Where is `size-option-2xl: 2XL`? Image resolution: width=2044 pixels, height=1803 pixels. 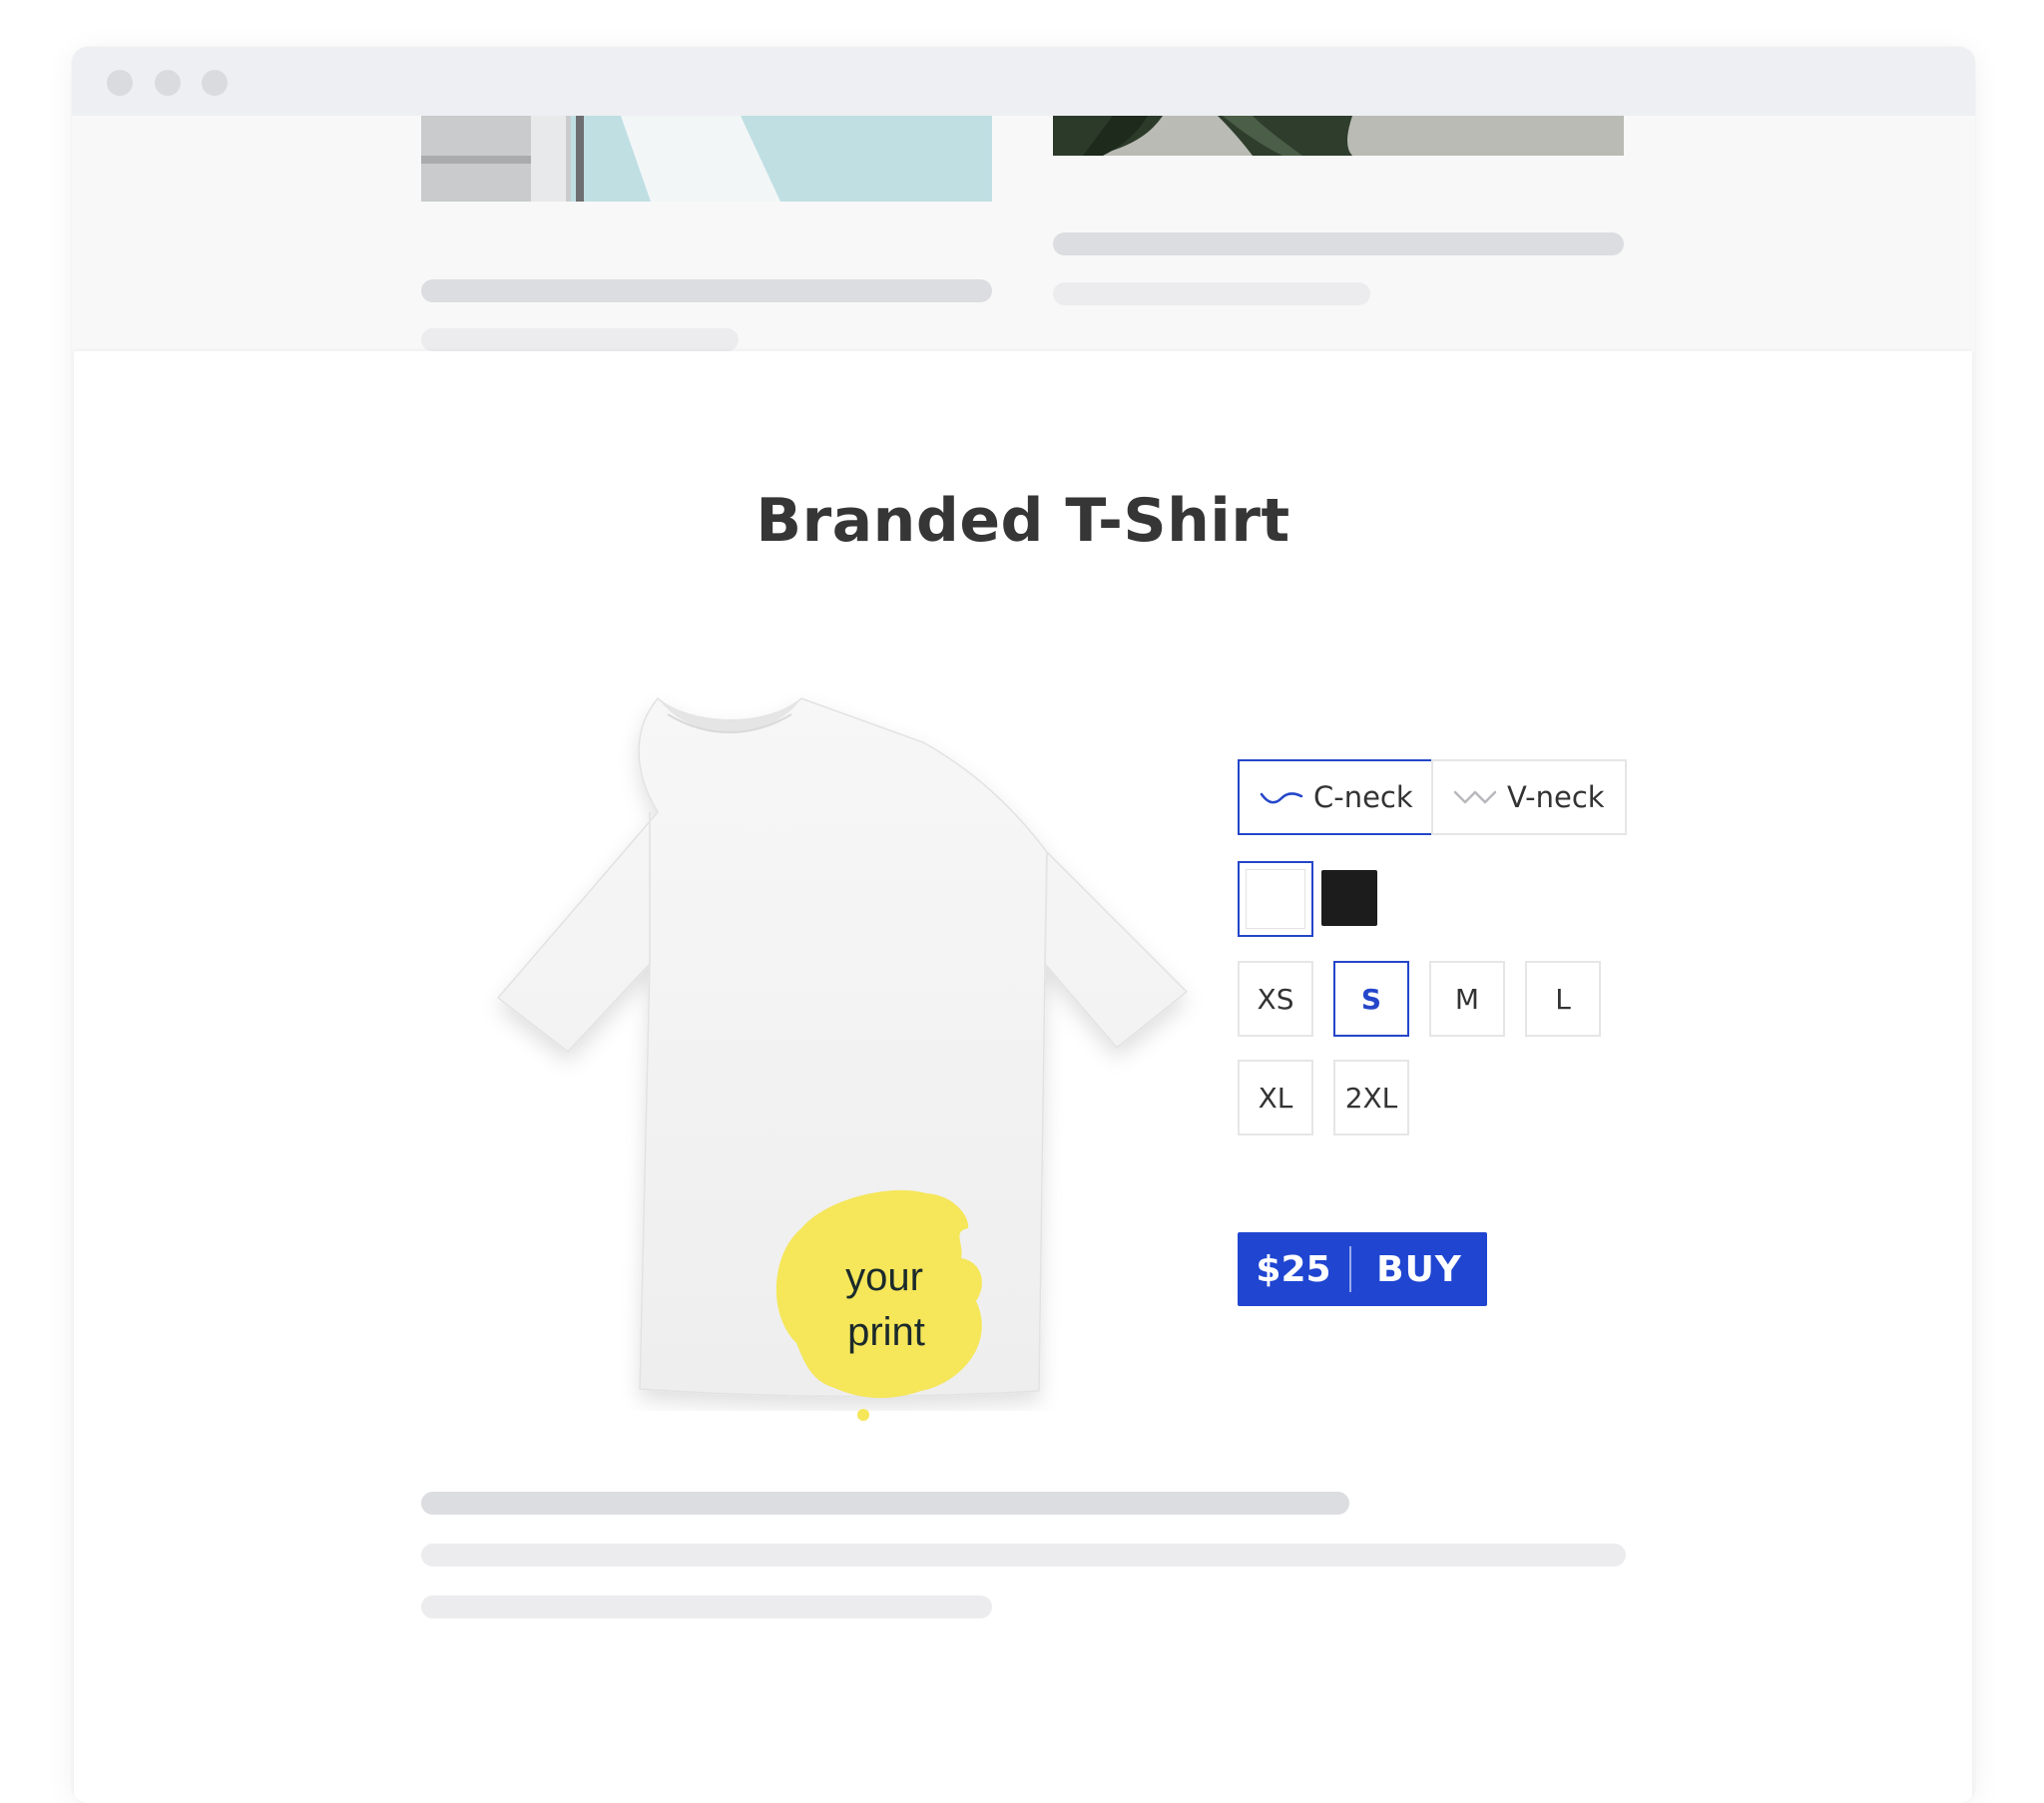 size-option-2xl: 2XL is located at coordinates (1371, 1097).